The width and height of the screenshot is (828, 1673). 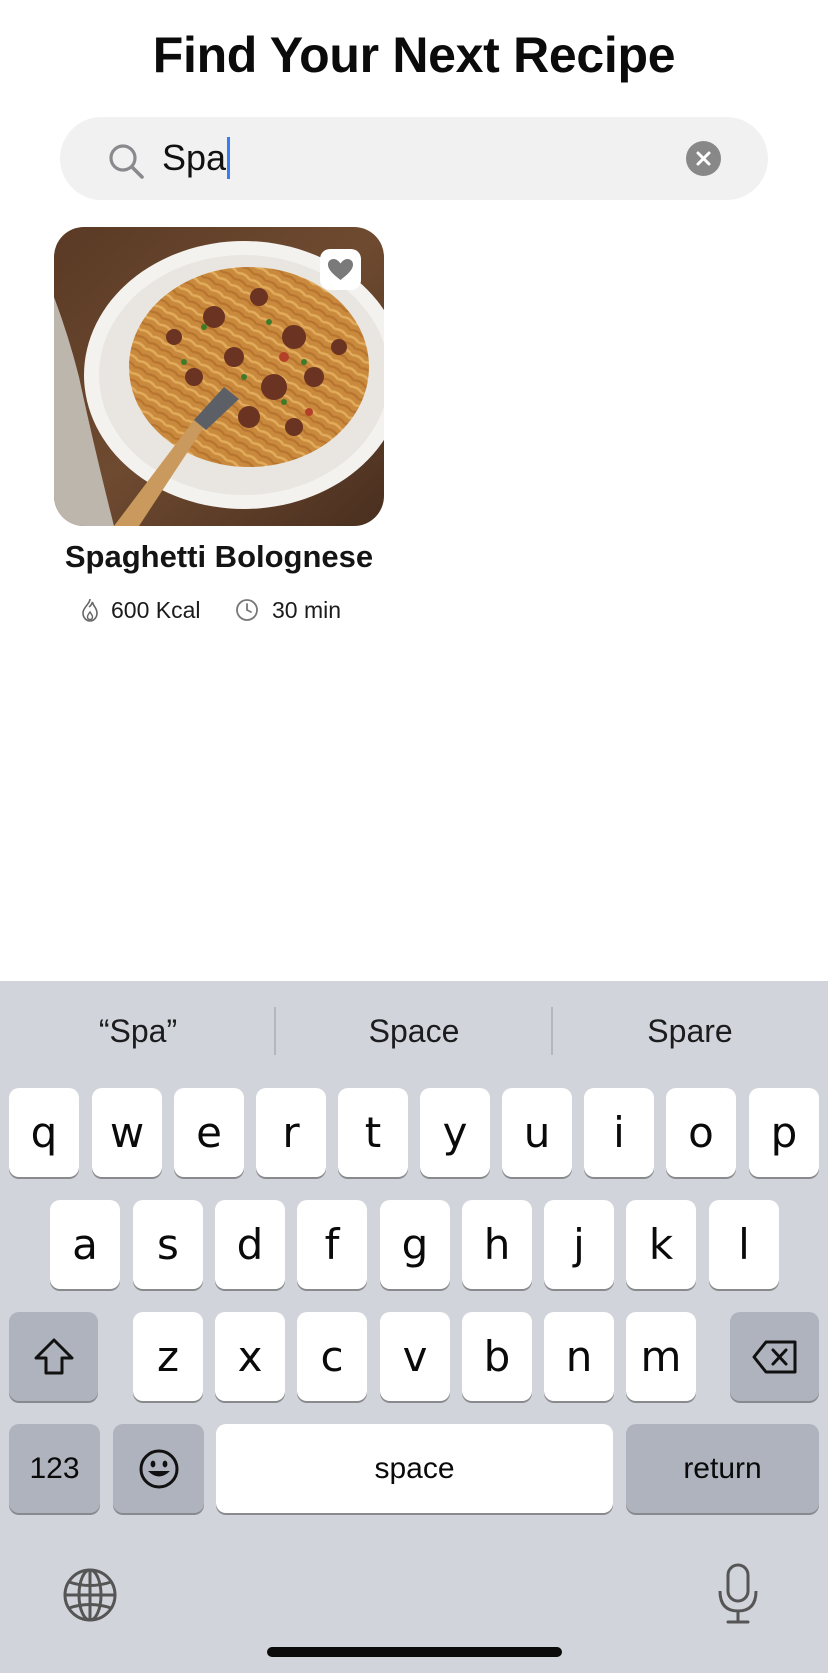 I want to click on key-l: l, so click(x=744, y=1244).